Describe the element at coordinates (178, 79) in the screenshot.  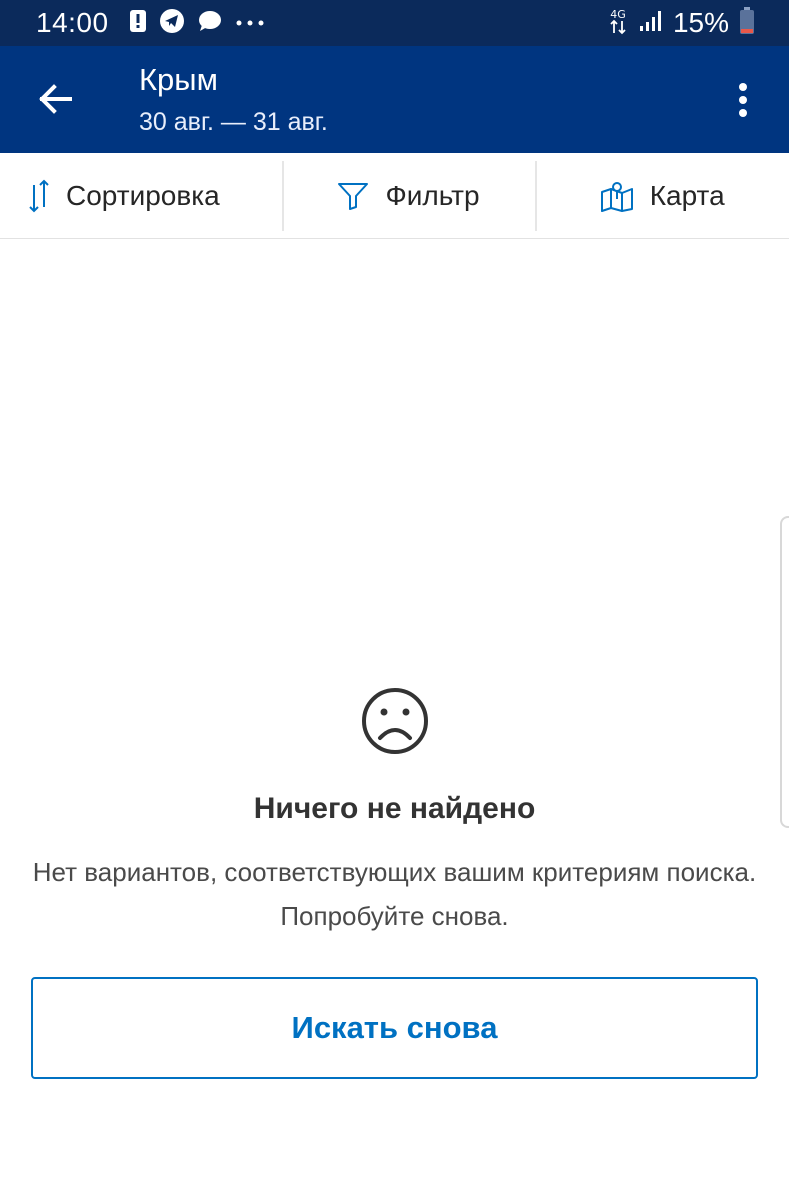
I see `destination-title: Крым` at that location.